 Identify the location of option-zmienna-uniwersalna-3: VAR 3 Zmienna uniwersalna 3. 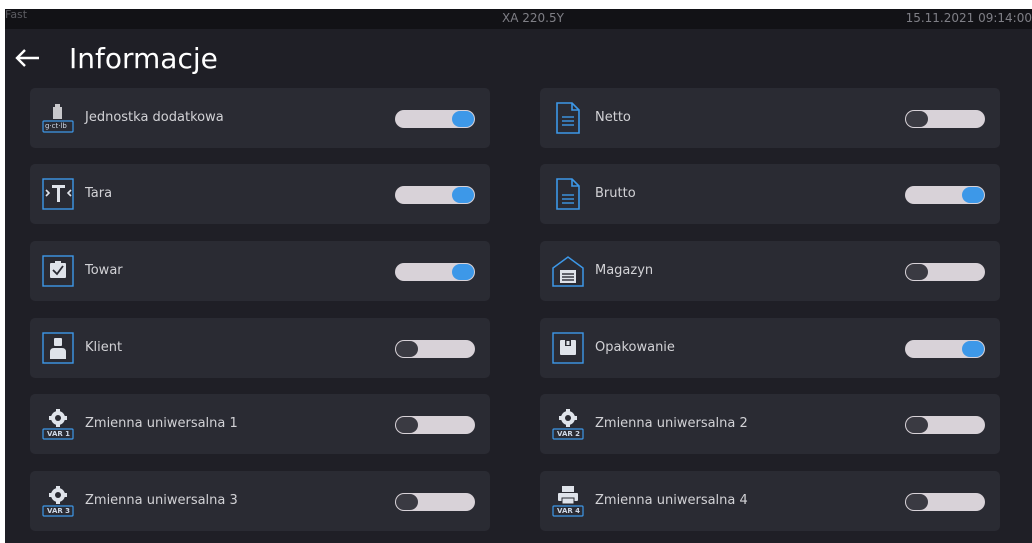
(260, 501).